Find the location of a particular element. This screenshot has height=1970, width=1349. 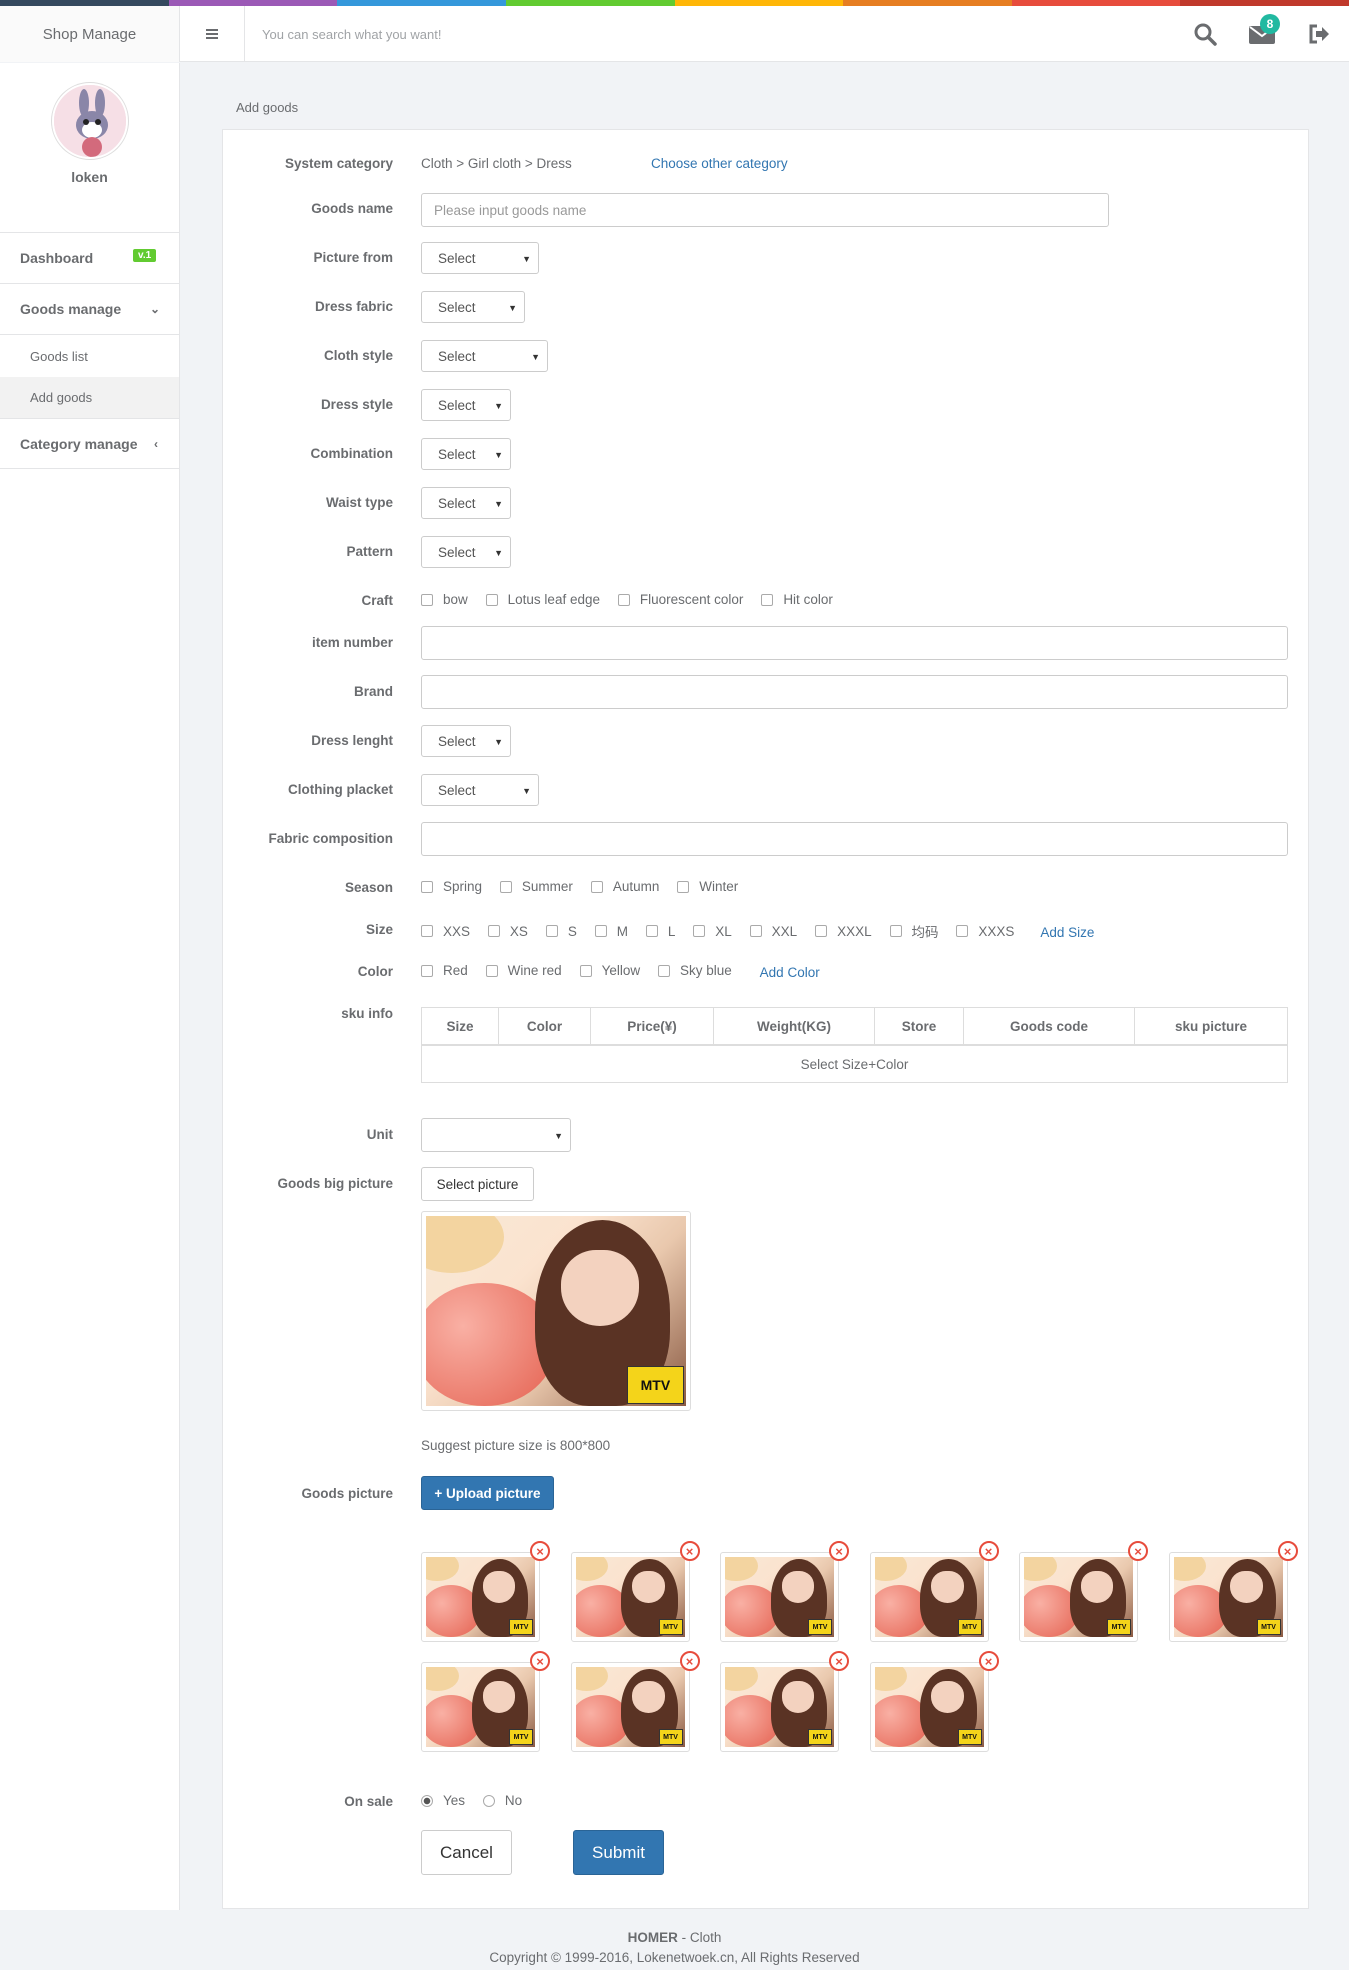

footer-brand: HOMER is located at coordinates (652, 1937).